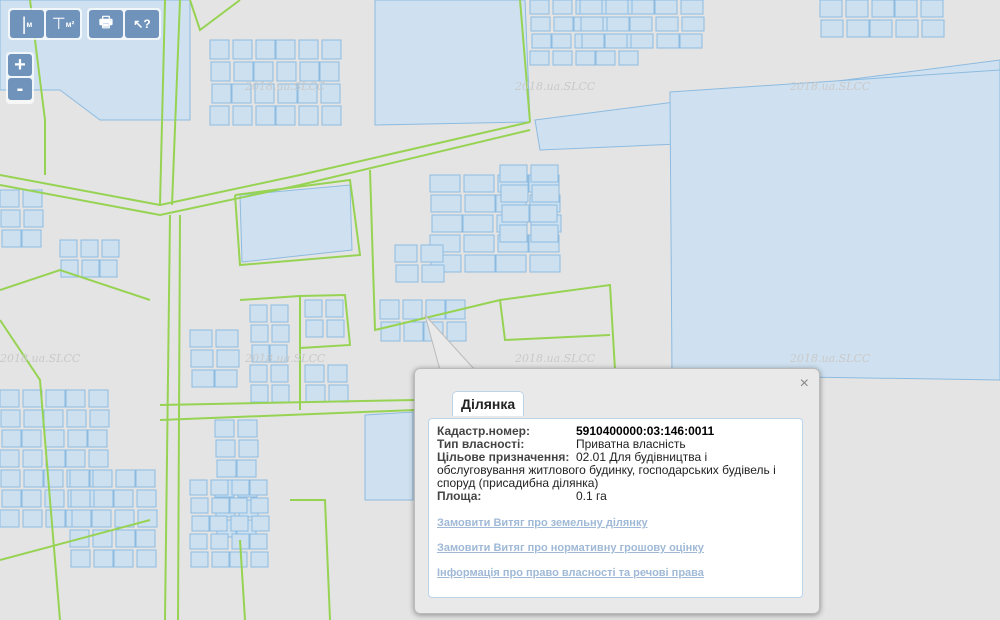 The height and width of the screenshot is (620, 1000). Describe the element at coordinates (20, 89) in the screenshot. I see `zoom-out-button: -` at that location.